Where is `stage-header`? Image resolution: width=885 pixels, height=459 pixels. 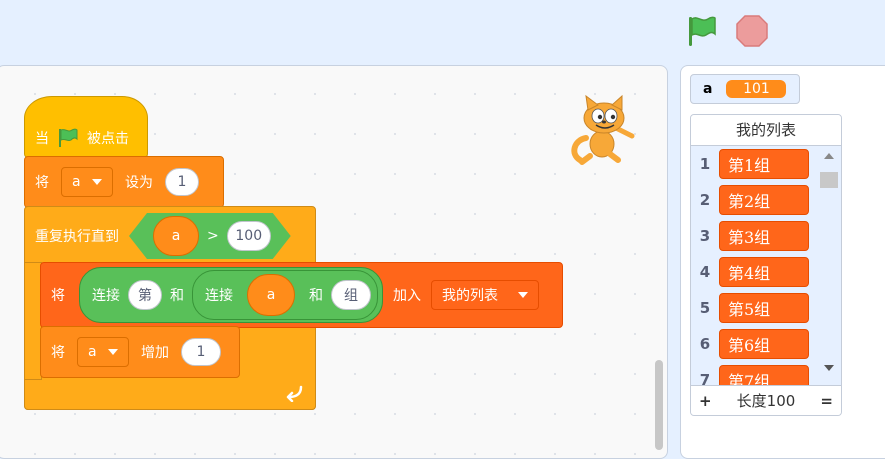 stage-header is located at coordinates (442, 32).